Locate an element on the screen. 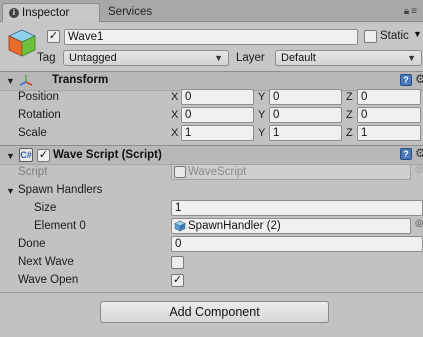 This screenshot has width=423, height=337. info-icon: i is located at coordinates (14, 12).